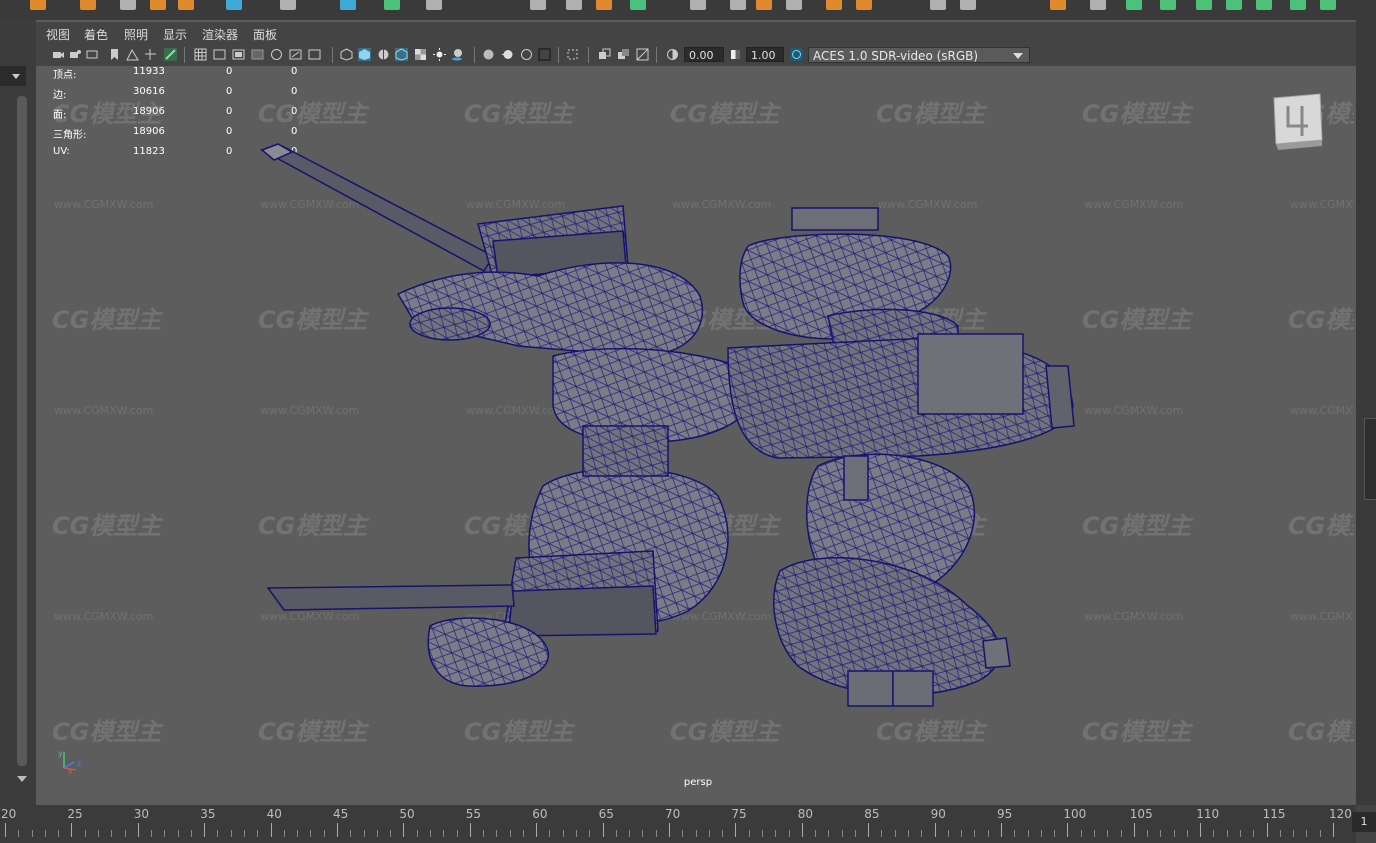 This screenshot has width=1376, height=843. What do you see at coordinates (200, 54) in the screenshot?
I see `grid-icon` at bounding box center [200, 54].